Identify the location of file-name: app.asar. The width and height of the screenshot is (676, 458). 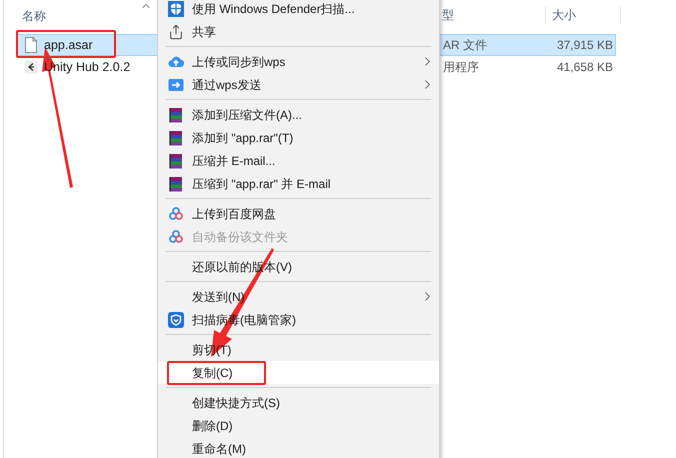
(68, 45).